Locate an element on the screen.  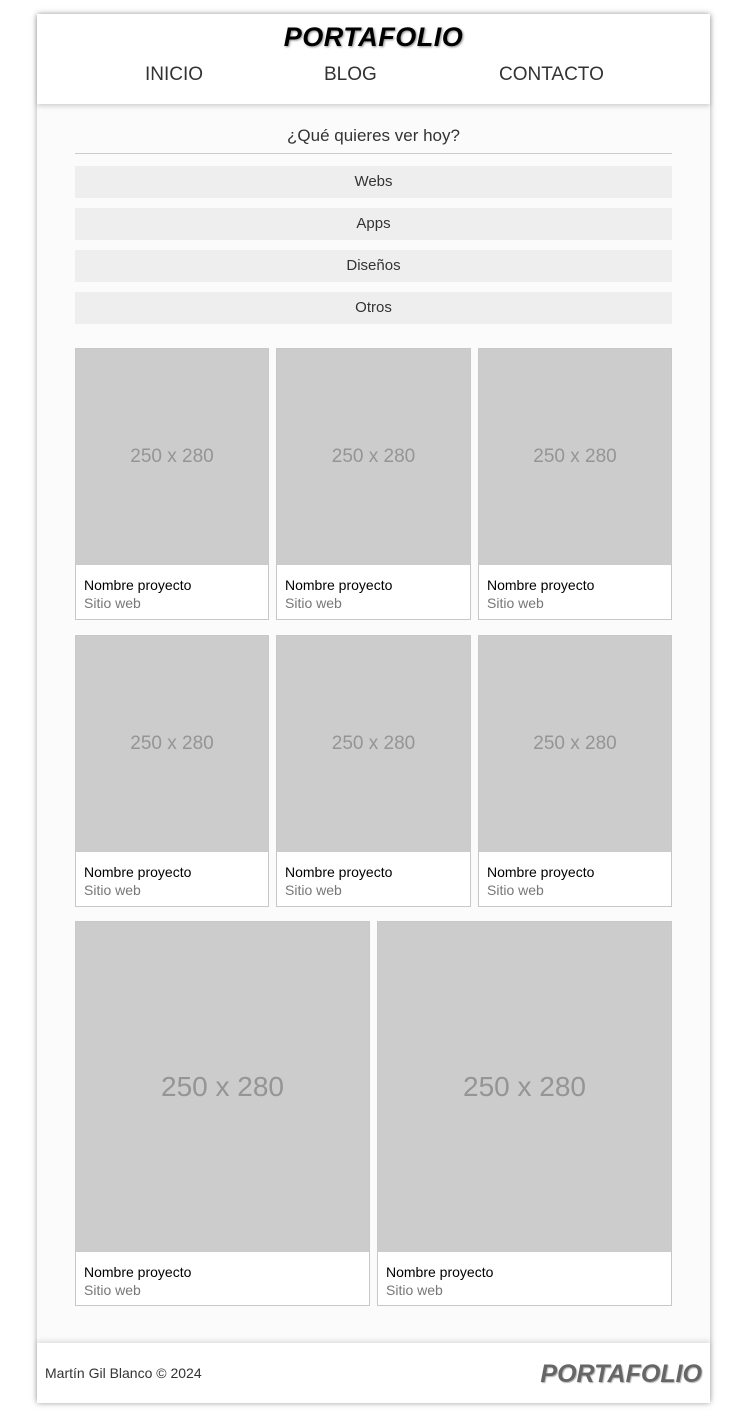
filter-button-webs: Webs is located at coordinates (373, 182).